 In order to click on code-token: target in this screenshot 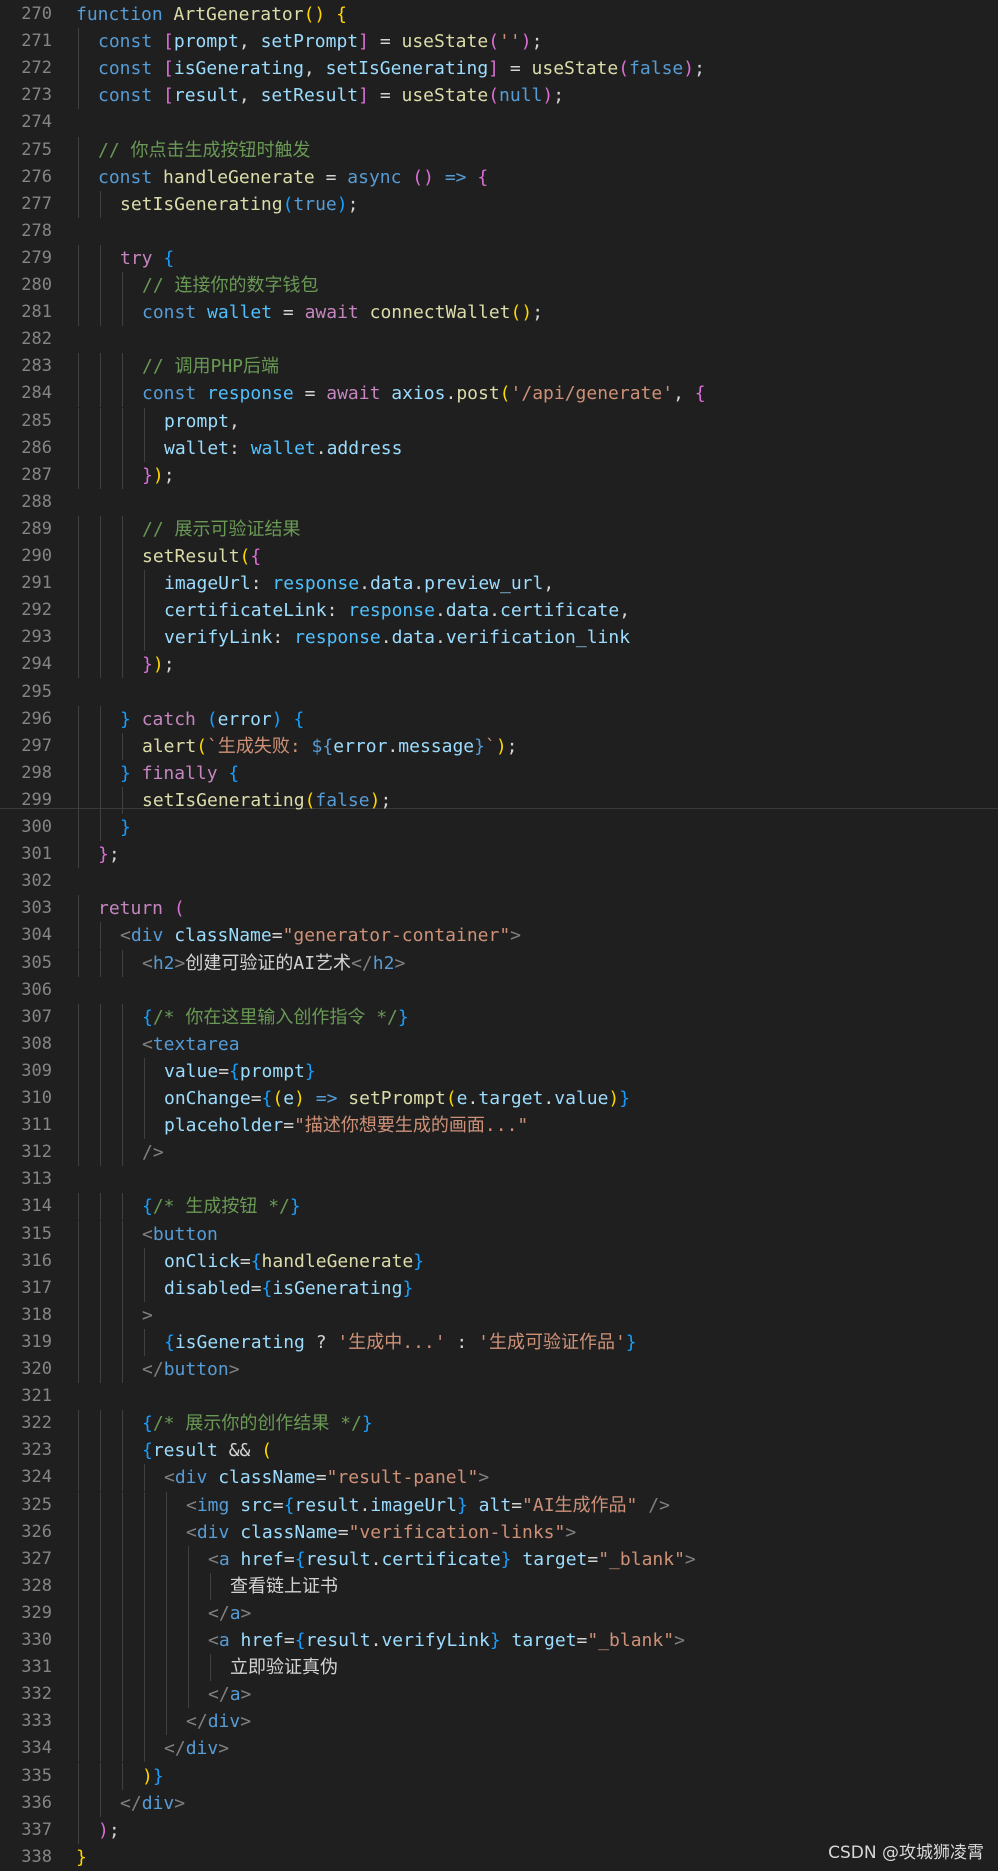, I will do `click(511, 1098)`.